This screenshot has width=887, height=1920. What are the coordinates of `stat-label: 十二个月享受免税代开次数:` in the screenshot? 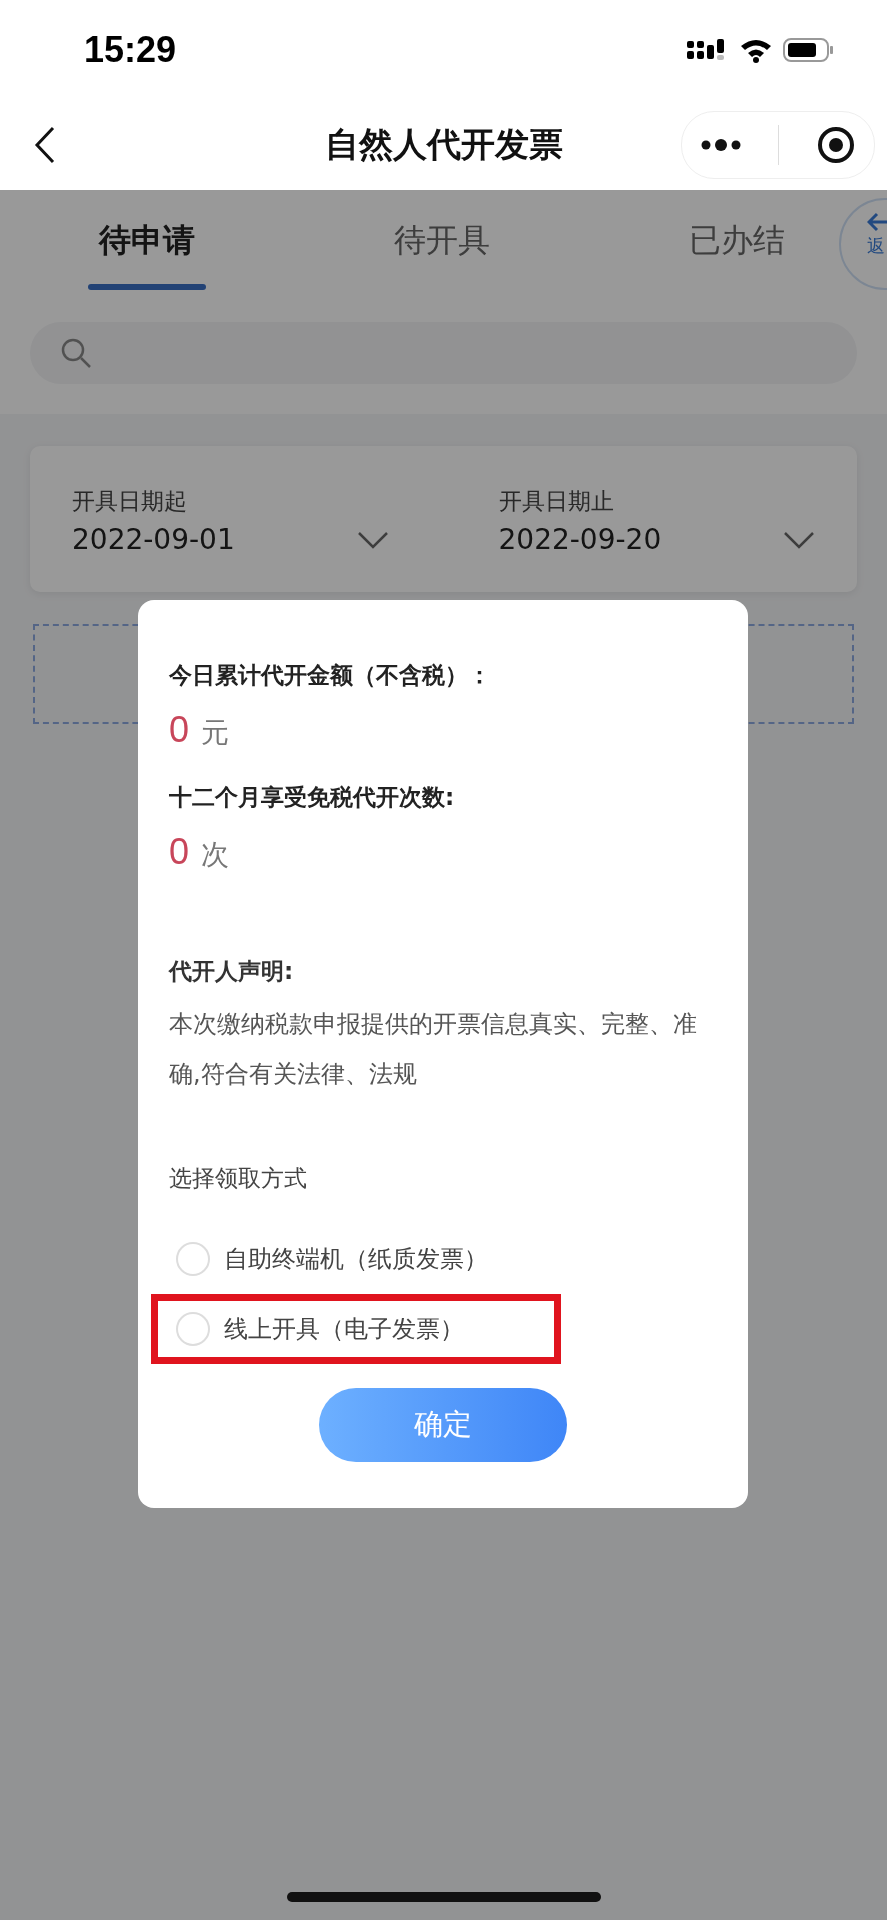 It's located at (312, 797).